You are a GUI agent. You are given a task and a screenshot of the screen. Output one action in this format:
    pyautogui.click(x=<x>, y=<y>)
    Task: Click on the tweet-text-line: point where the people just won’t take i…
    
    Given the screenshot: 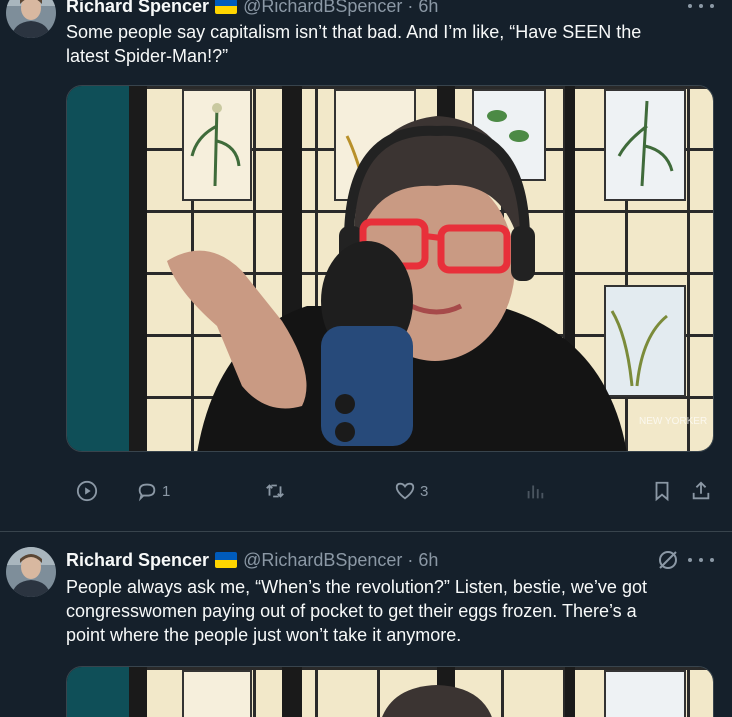 What is the action you would take?
    pyautogui.click(x=264, y=635)
    